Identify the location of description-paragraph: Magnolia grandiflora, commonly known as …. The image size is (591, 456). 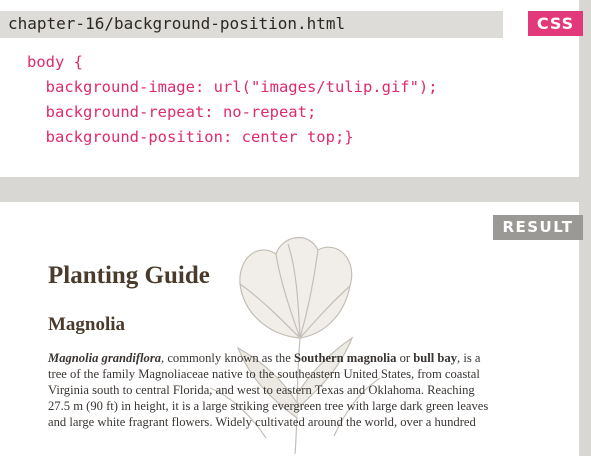
(290, 390).